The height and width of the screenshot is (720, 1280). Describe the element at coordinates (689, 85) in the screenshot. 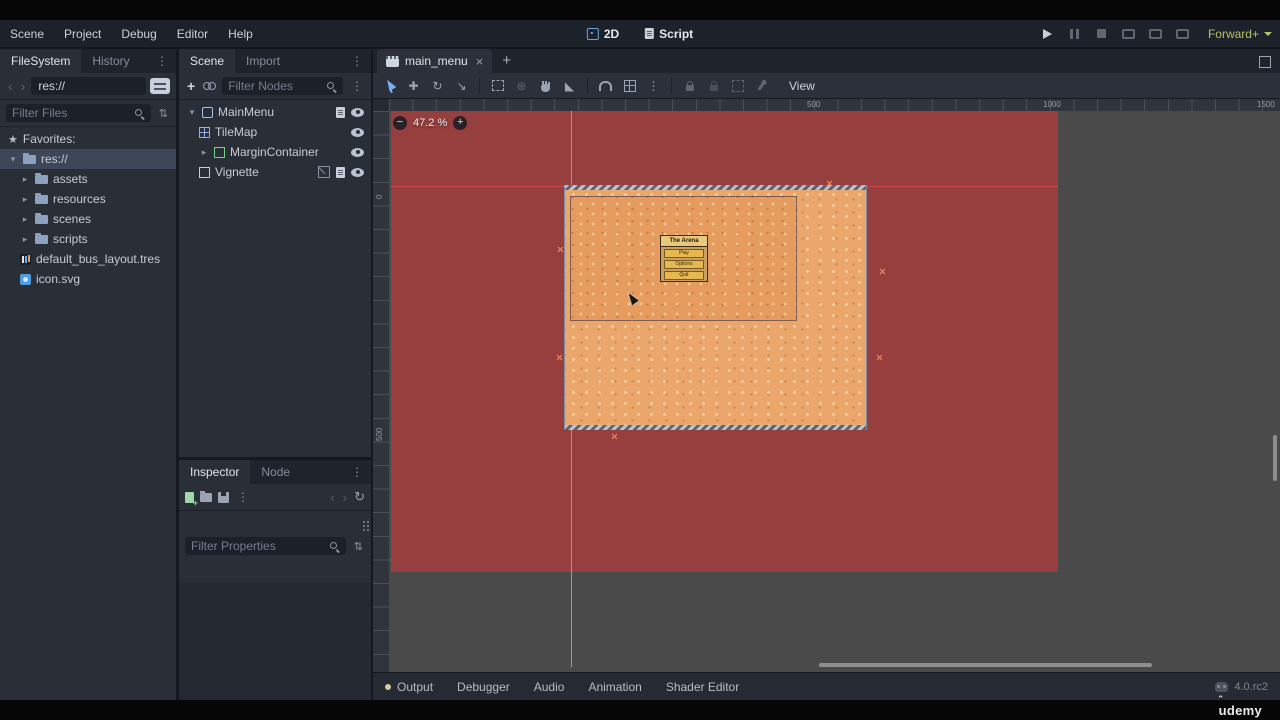

I see `lock-node-button` at that location.